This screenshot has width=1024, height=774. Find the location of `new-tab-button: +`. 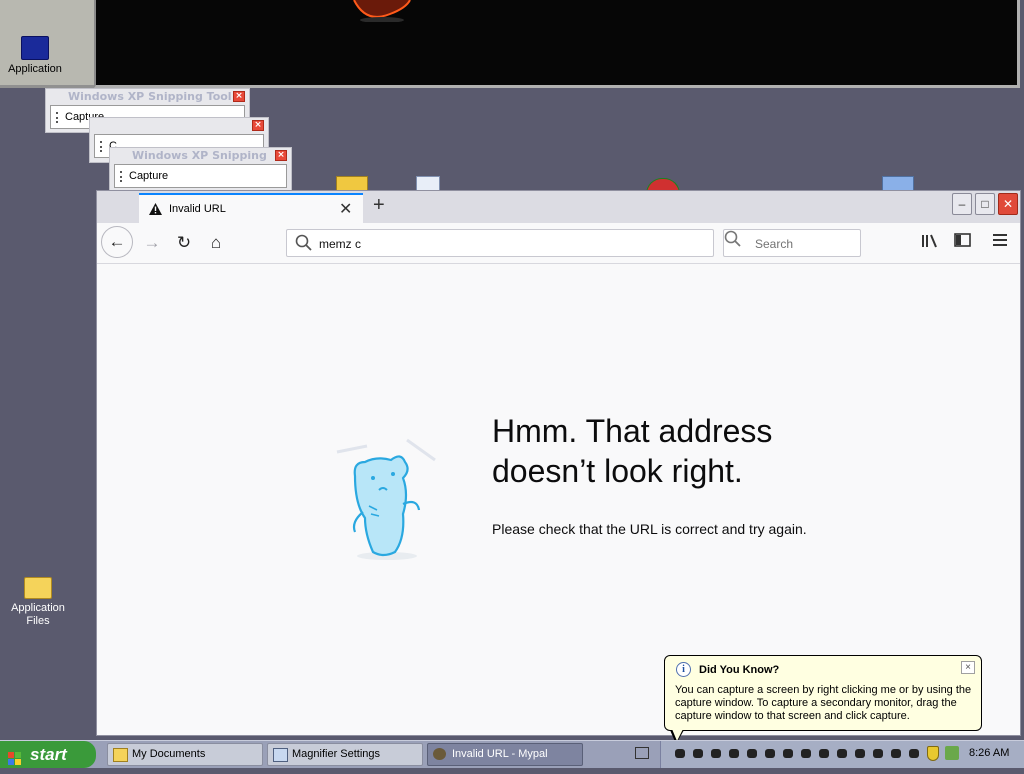

new-tab-button: + is located at coordinates (379, 205).